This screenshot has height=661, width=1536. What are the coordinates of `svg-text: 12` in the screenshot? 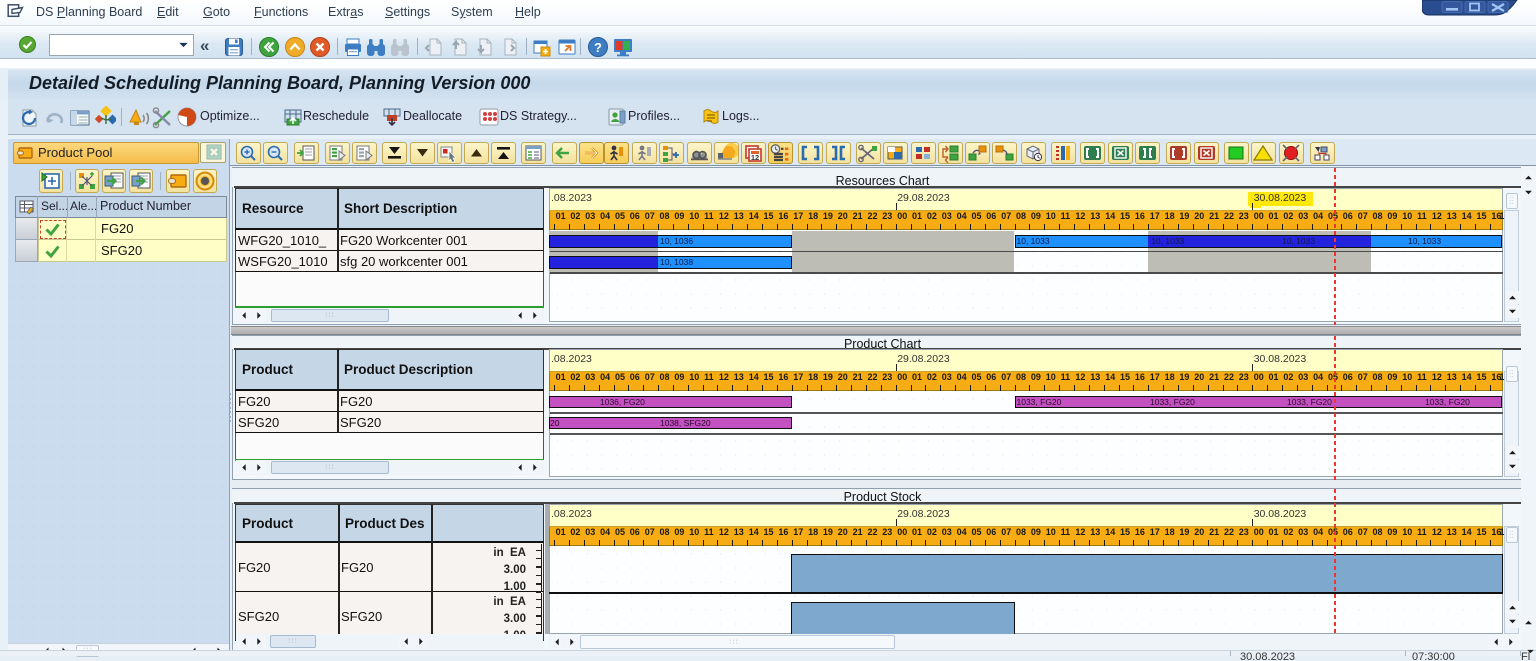 It's located at (755, 157).